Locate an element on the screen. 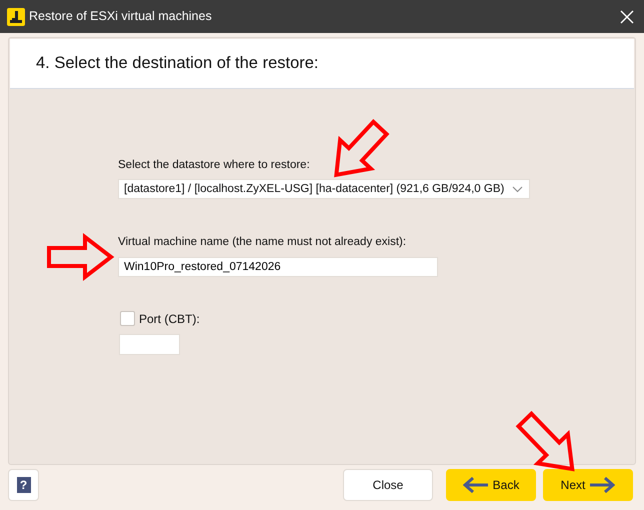 The width and height of the screenshot is (644, 510). step-title: 4. Select the destination of the restore: is located at coordinates (177, 63).